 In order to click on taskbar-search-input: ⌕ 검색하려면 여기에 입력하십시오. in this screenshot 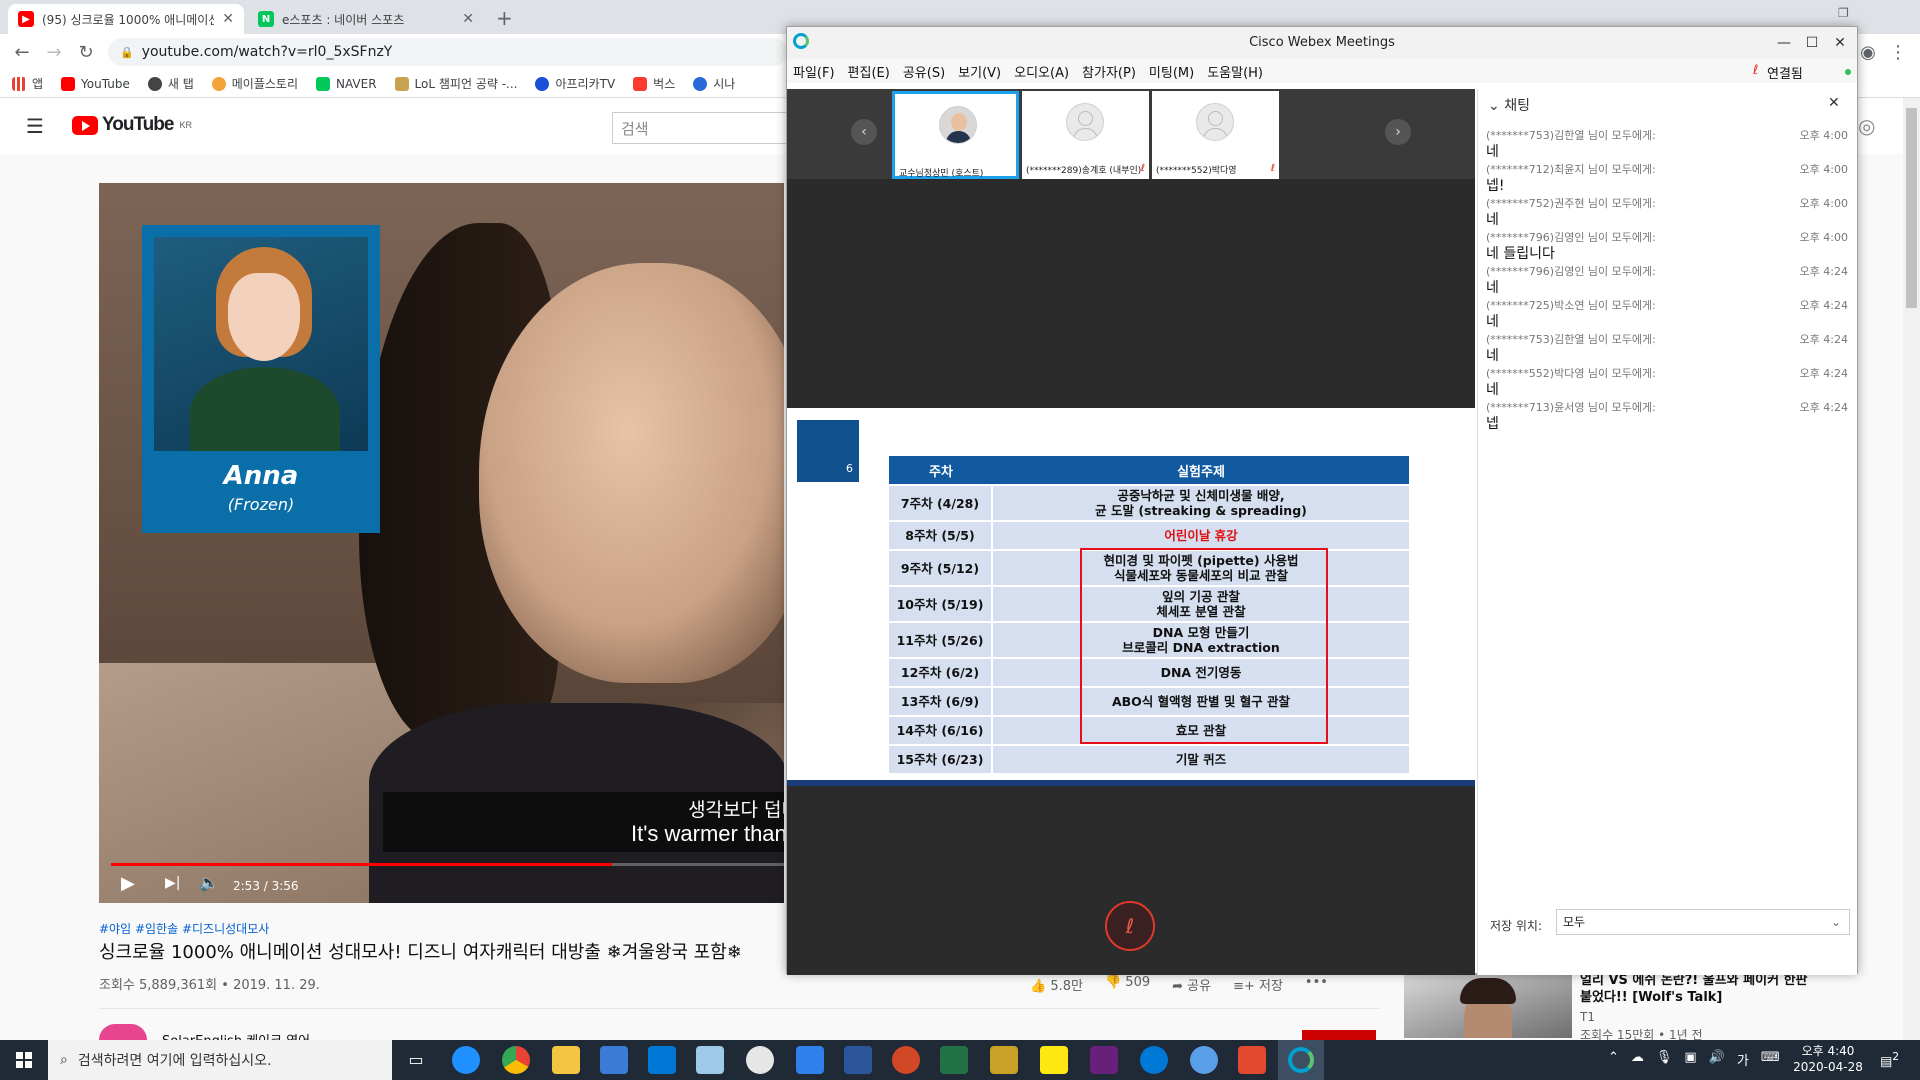, I will do `click(220, 1060)`.